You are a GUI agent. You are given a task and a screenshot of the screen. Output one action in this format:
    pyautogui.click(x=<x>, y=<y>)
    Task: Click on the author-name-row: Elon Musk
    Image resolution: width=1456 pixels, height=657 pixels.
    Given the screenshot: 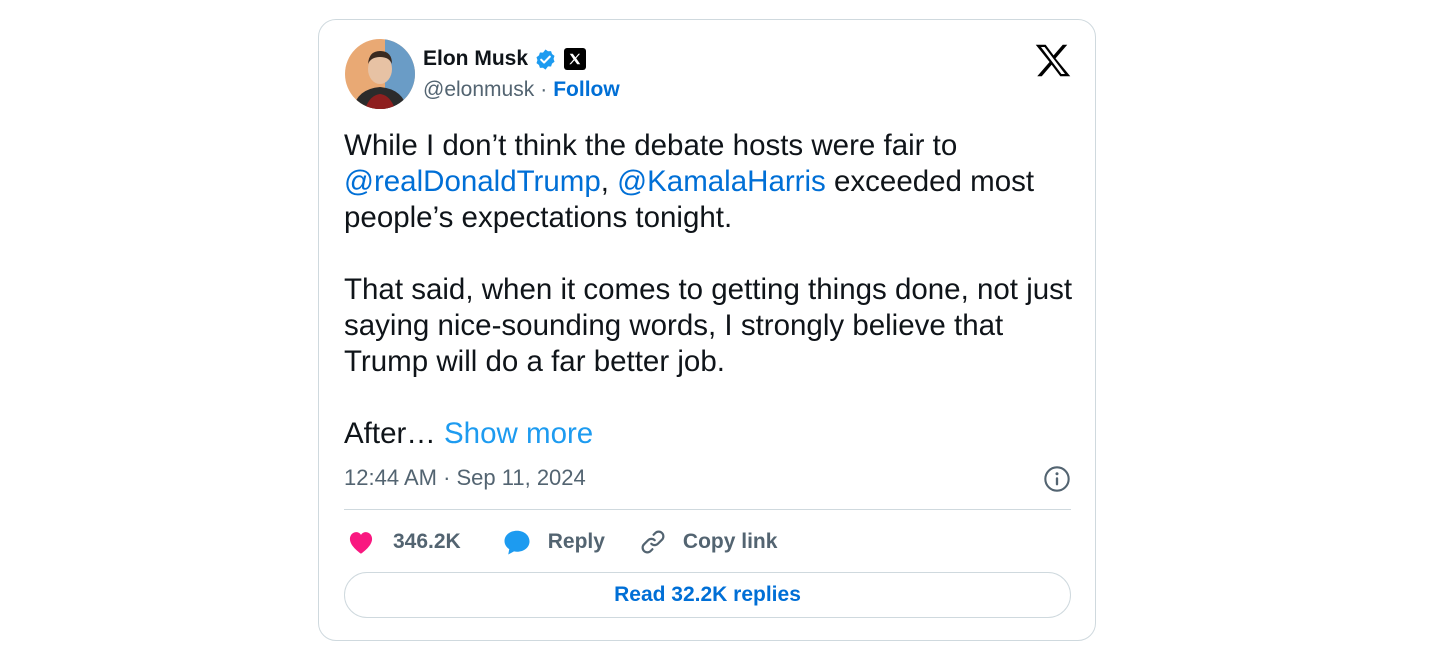 What is the action you would take?
    pyautogui.click(x=505, y=59)
    